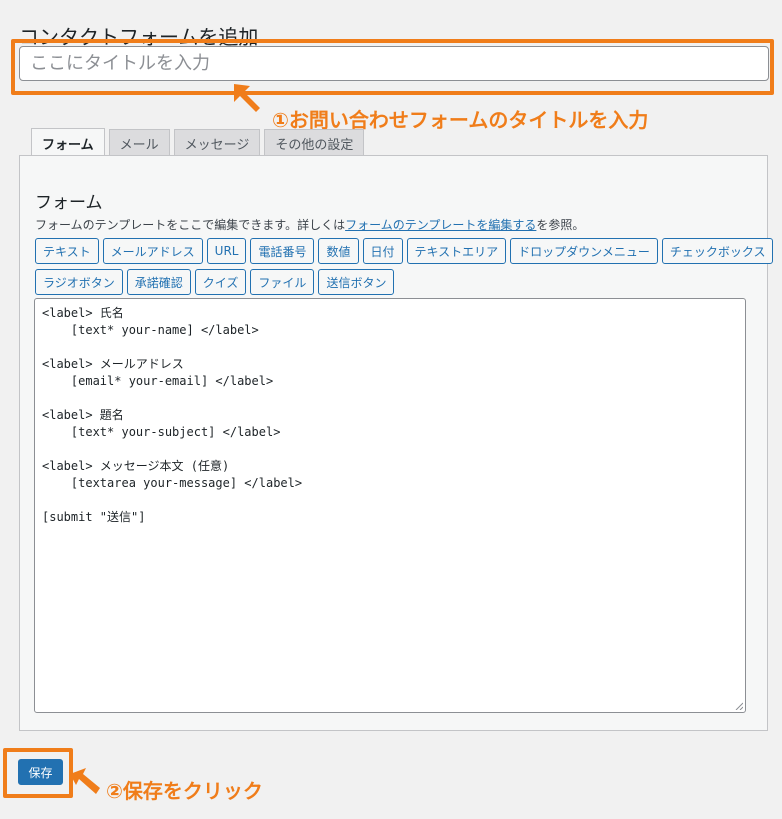  What do you see at coordinates (40, 772) in the screenshot?
I see `save-button: 保存` at bounding box center [40, 772].